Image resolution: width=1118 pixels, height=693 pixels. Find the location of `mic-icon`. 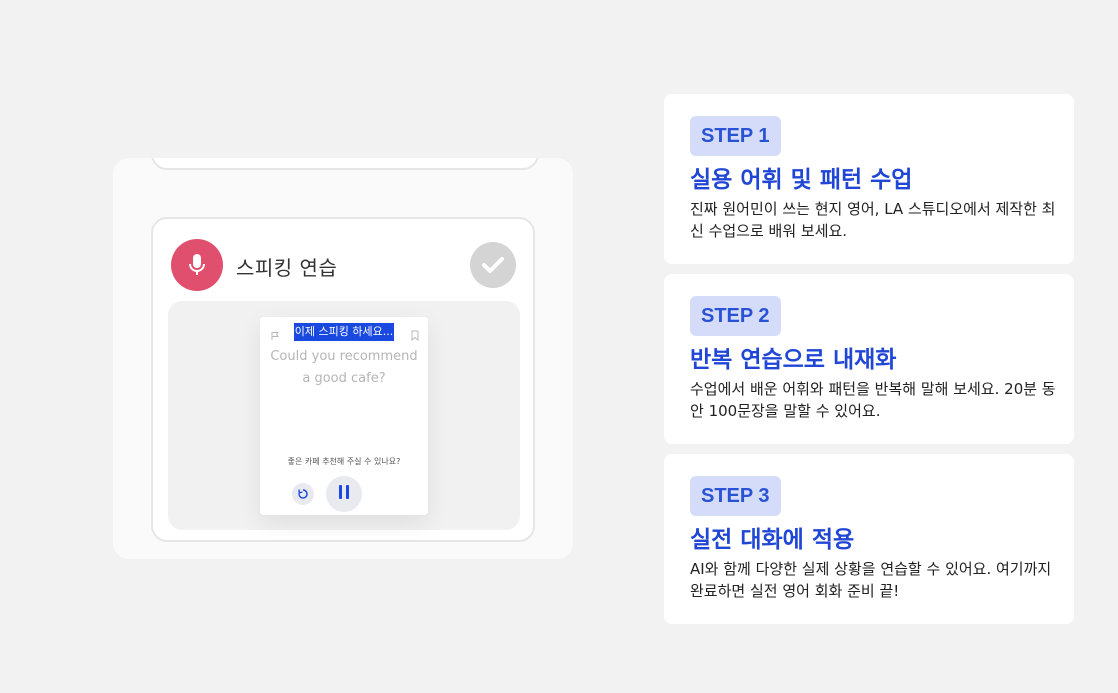

mic-icon is located at coordinates (197, 265).